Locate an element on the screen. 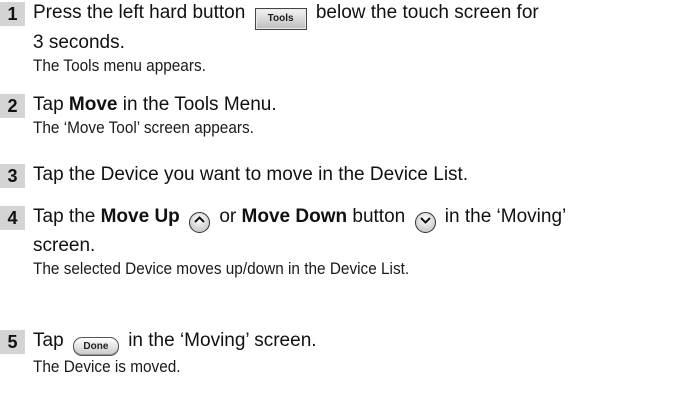 Image resolution: width=694 pixels, height=411 pixels. instruction-text: Press the left hard button is located at coordinates (139, 12).